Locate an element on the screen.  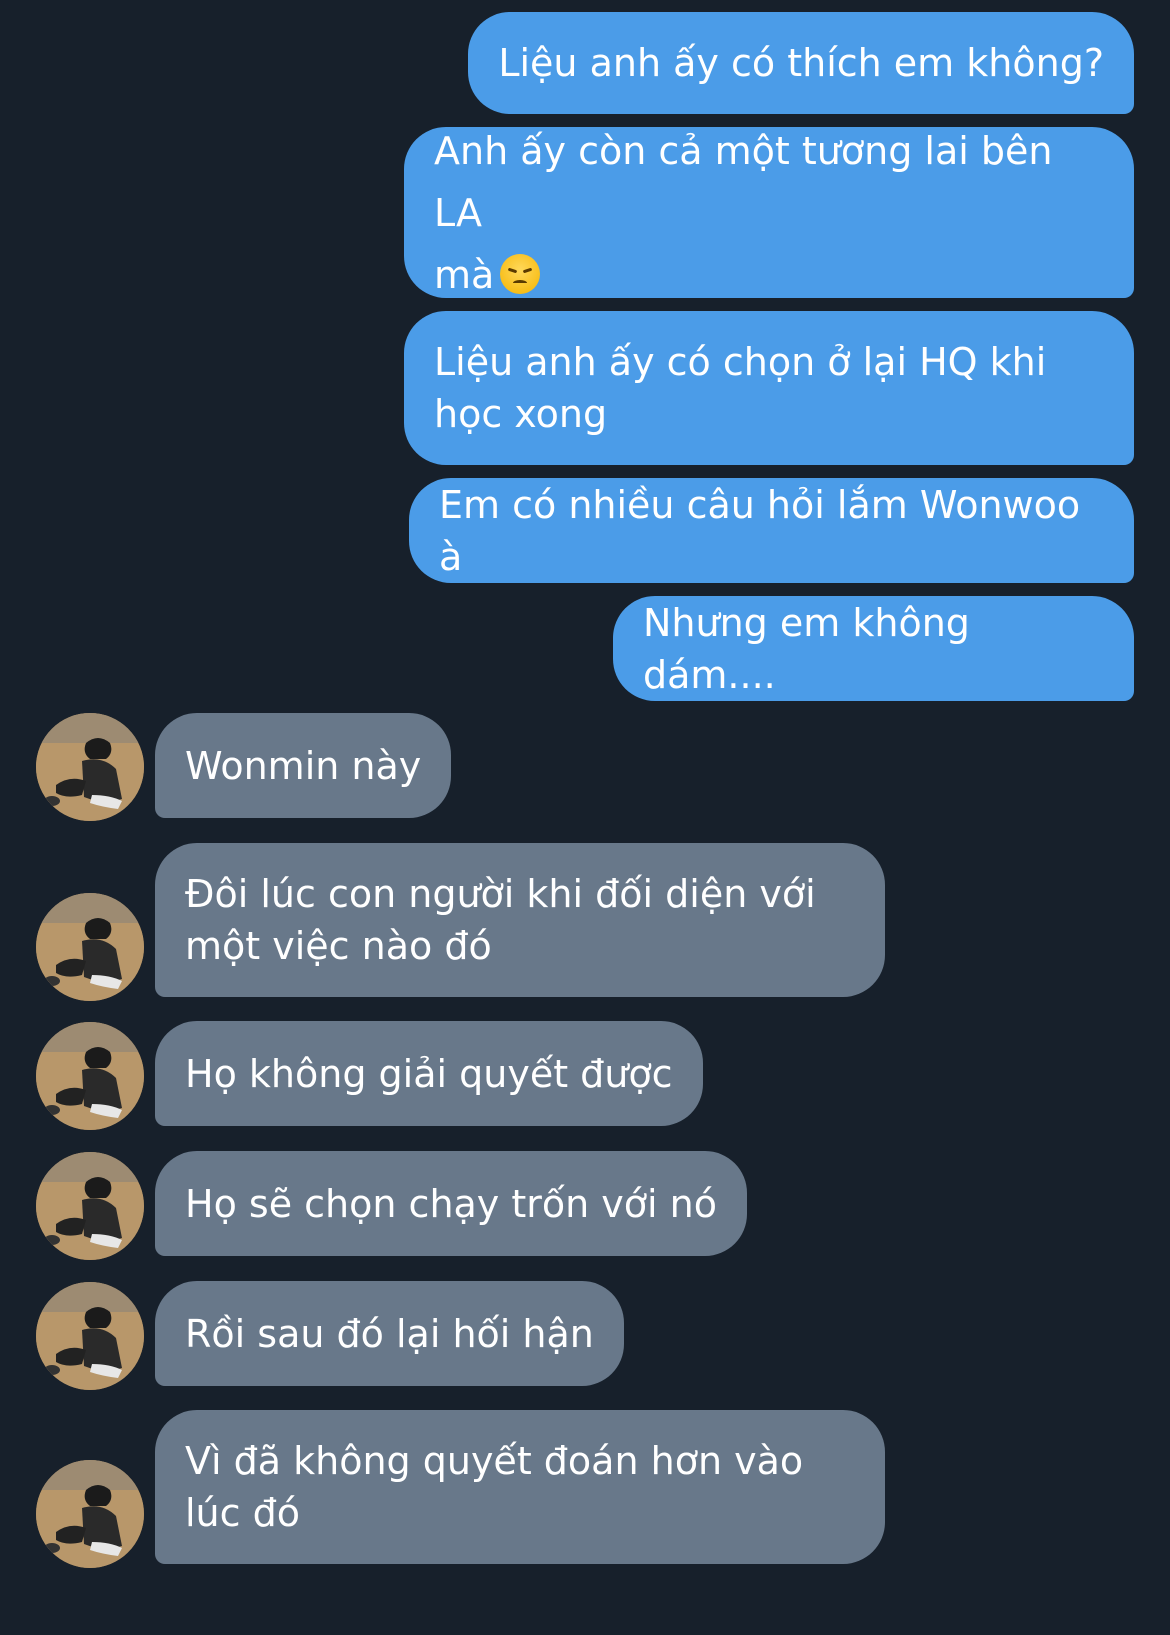
message-text: Wonmin này is located at coordinates (303, 765).